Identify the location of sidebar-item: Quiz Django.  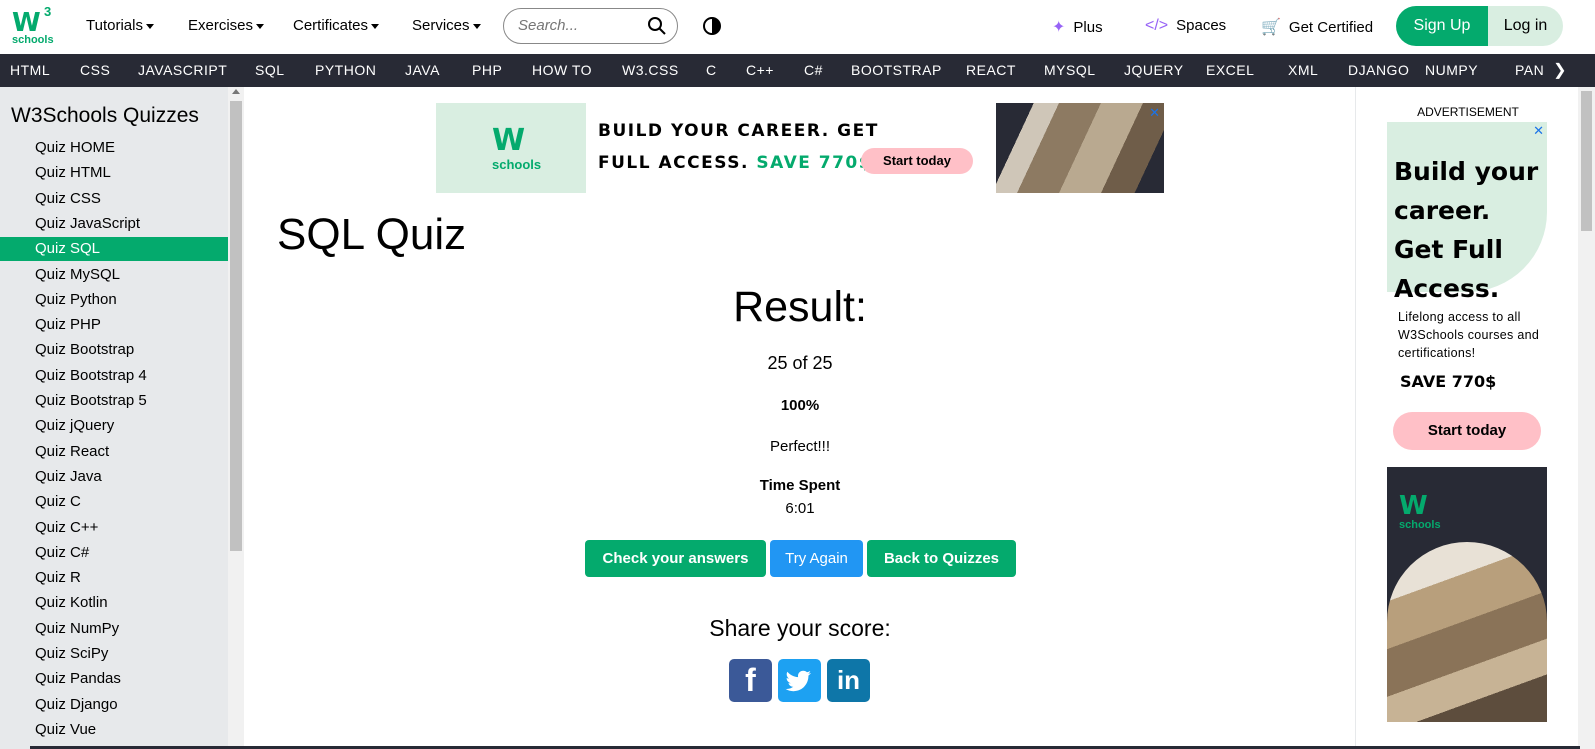
(114, 705).